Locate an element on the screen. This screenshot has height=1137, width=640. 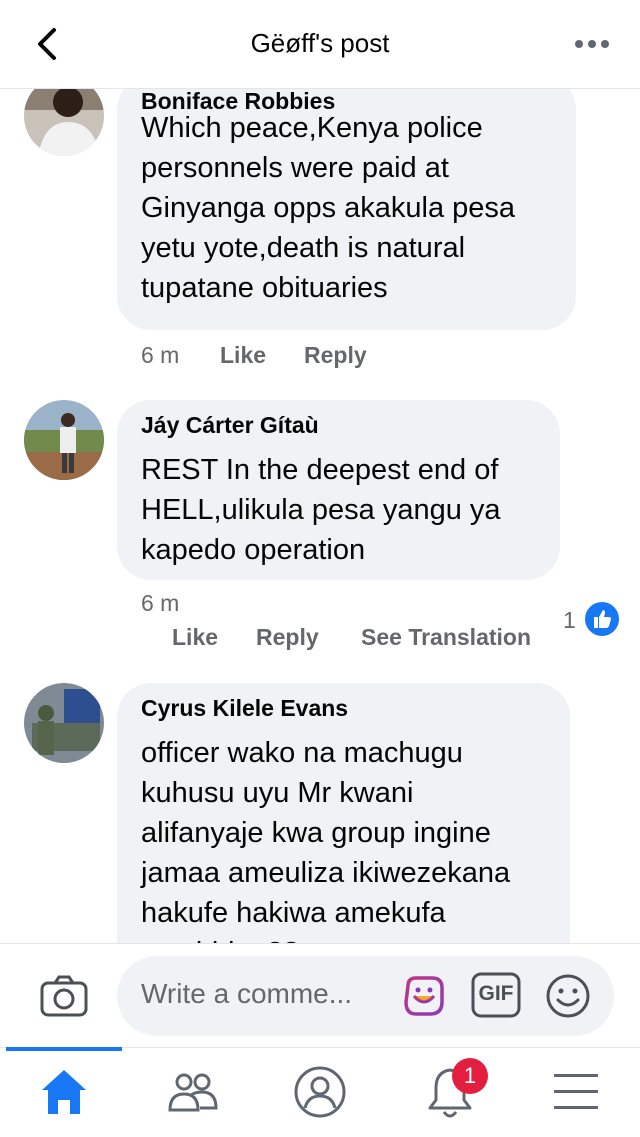
reaction-count: 1 is located at coordinates (569, 620).